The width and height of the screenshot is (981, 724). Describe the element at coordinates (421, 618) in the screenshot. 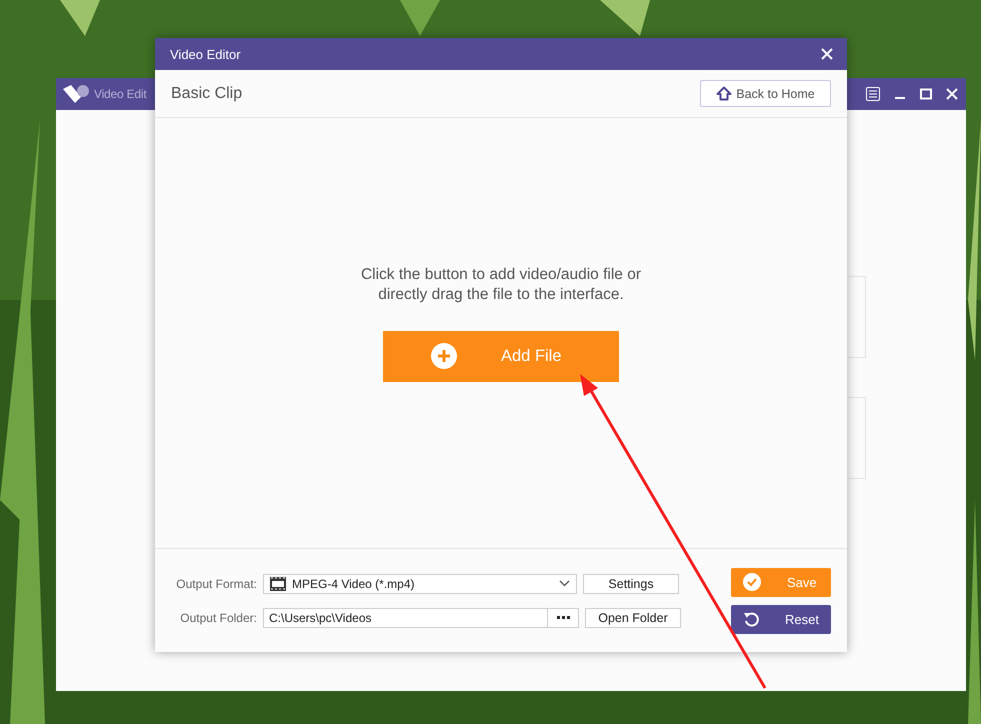

I see `folder-path-field: C:\Users\pc\Videos` at that location.